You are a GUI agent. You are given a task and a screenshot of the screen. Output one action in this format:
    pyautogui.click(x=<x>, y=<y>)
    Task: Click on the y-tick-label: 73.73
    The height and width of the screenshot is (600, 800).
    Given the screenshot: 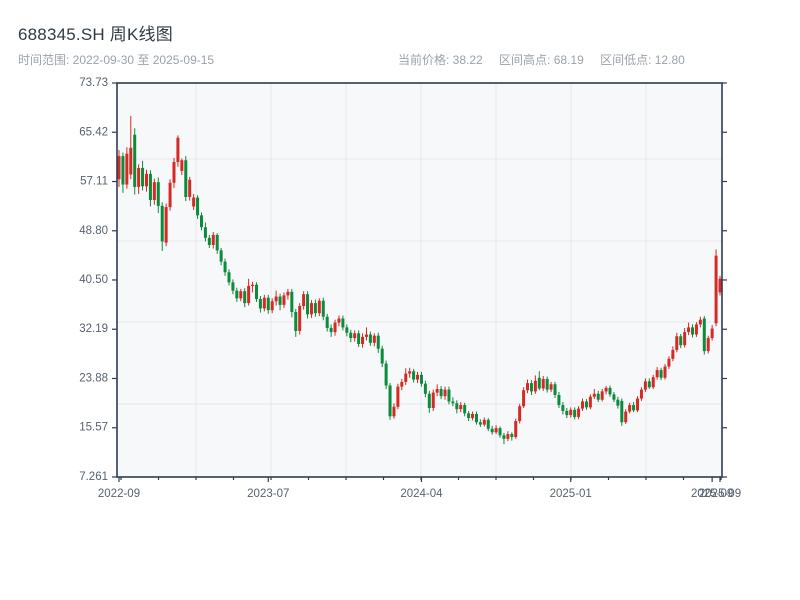 What is the action you would take?
    pyautogui.click(x=93, y=83)
    